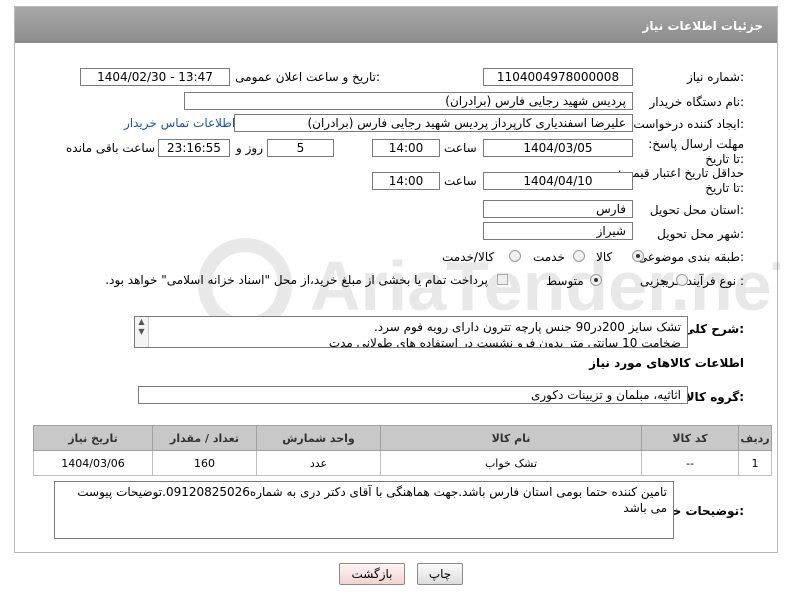 Image resolution: width=788 pixels, height=598 pixels. Describe the element at coordinates (682, 280) in the screenshot. I see `process-radio-minor` at that location.